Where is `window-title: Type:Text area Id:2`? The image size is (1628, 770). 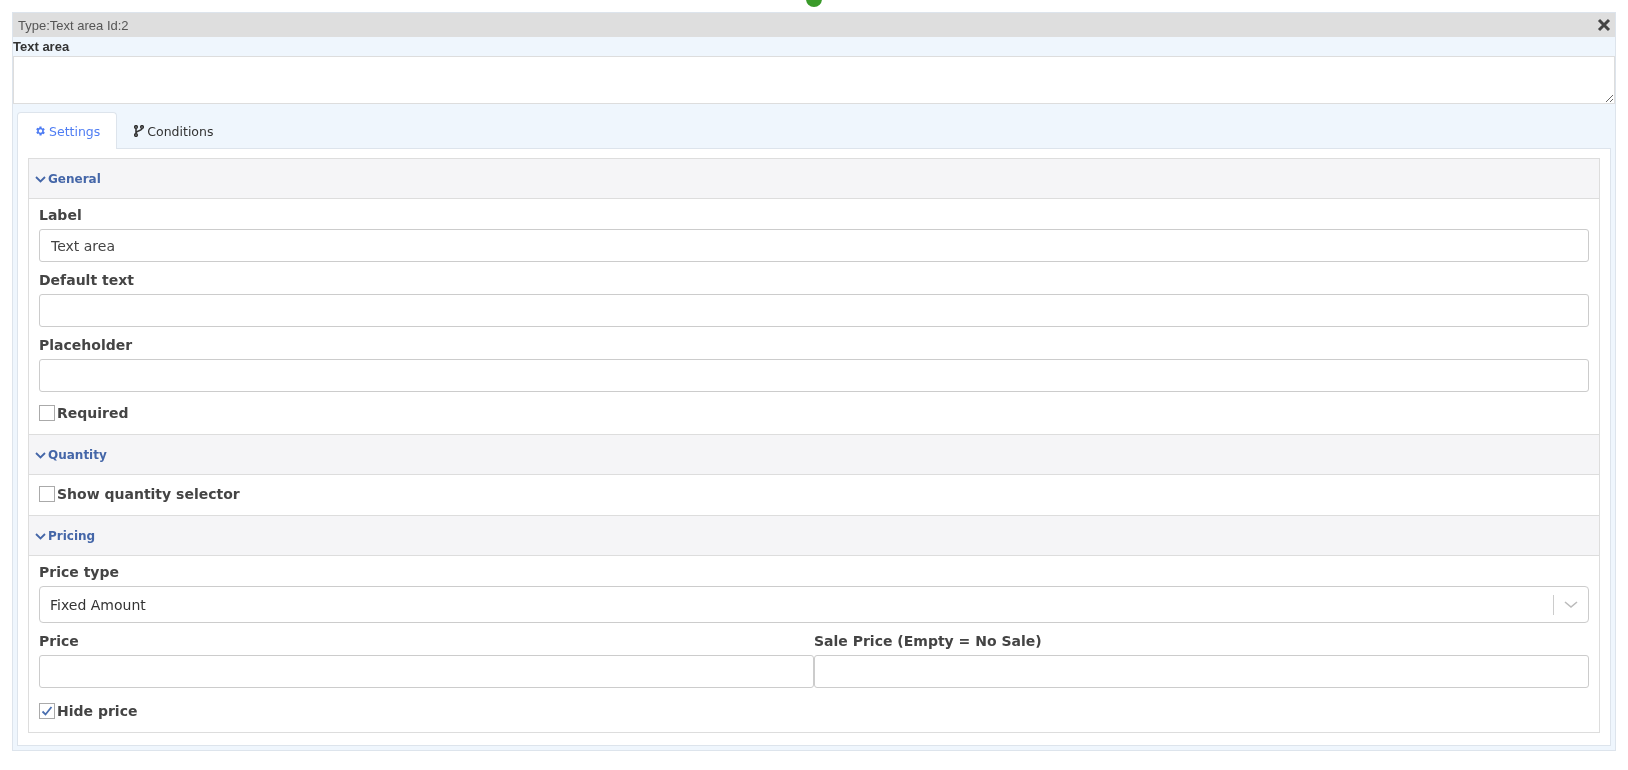
window-title: Type:Text area Id:2 is located at coordinates (73, 25).